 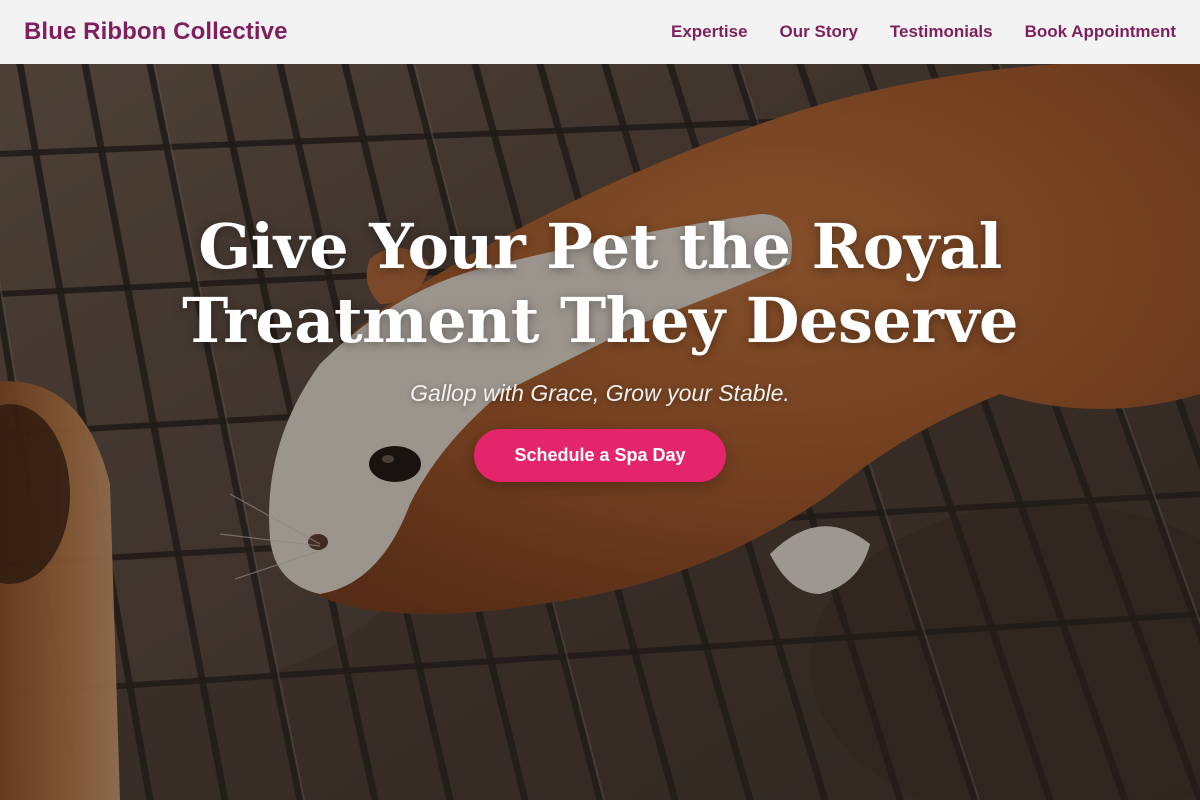 I want to click on hero-title-line-1: Give Your Pet the Royal, so click(x=600, y=246).